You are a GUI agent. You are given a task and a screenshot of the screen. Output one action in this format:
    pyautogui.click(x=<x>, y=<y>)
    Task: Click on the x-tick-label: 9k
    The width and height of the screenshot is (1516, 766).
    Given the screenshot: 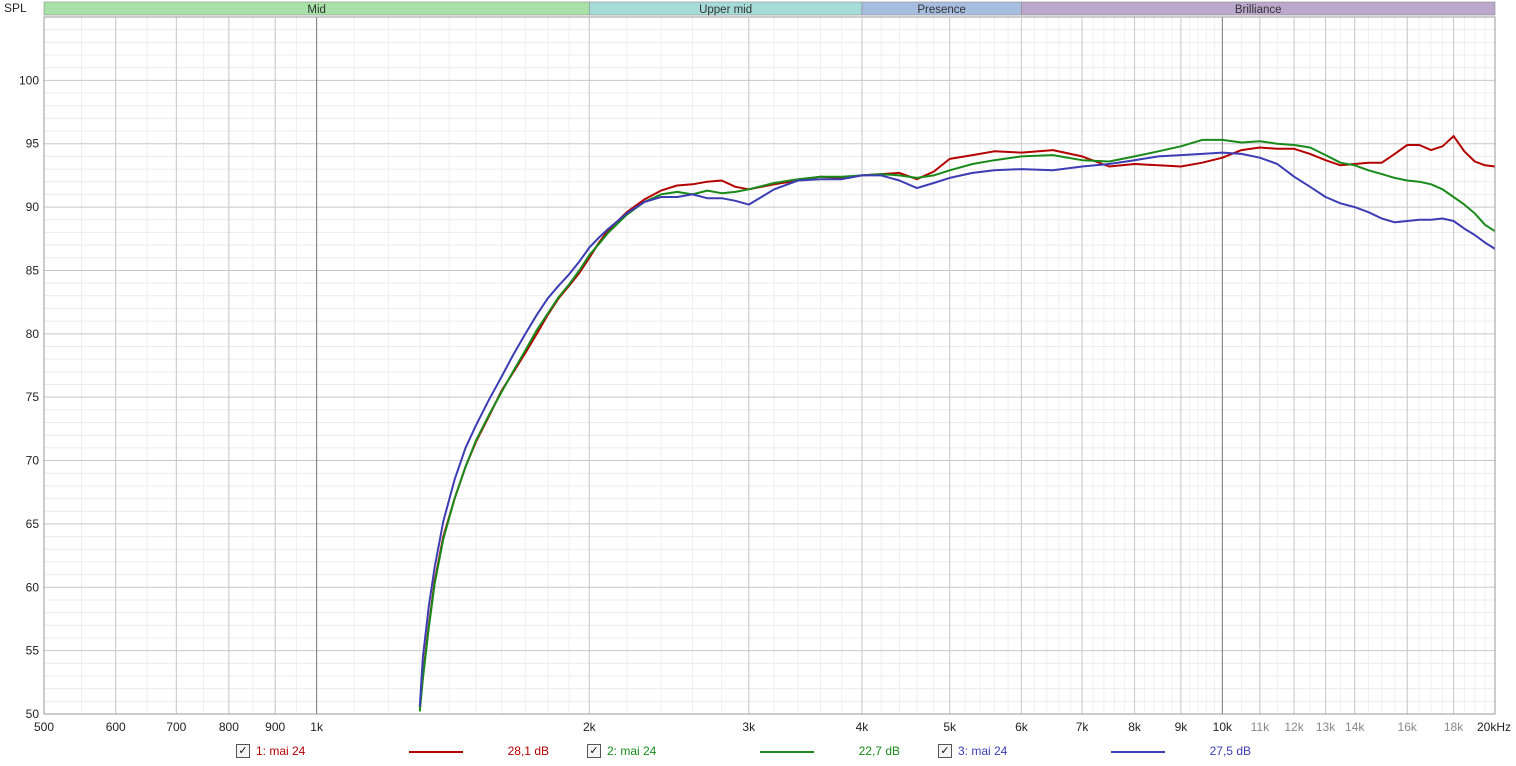 What is the action you would take?
    pyautogui.click(x=1182, y=727)
    